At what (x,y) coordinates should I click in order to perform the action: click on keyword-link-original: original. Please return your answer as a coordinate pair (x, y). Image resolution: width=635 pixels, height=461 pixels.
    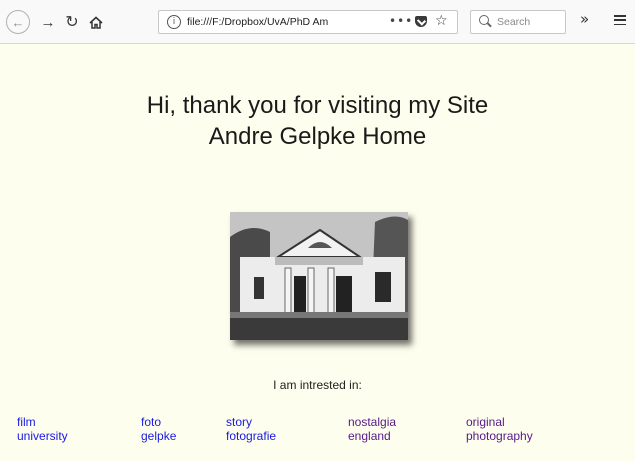
    Looking at the image, I should click on (485, 422).